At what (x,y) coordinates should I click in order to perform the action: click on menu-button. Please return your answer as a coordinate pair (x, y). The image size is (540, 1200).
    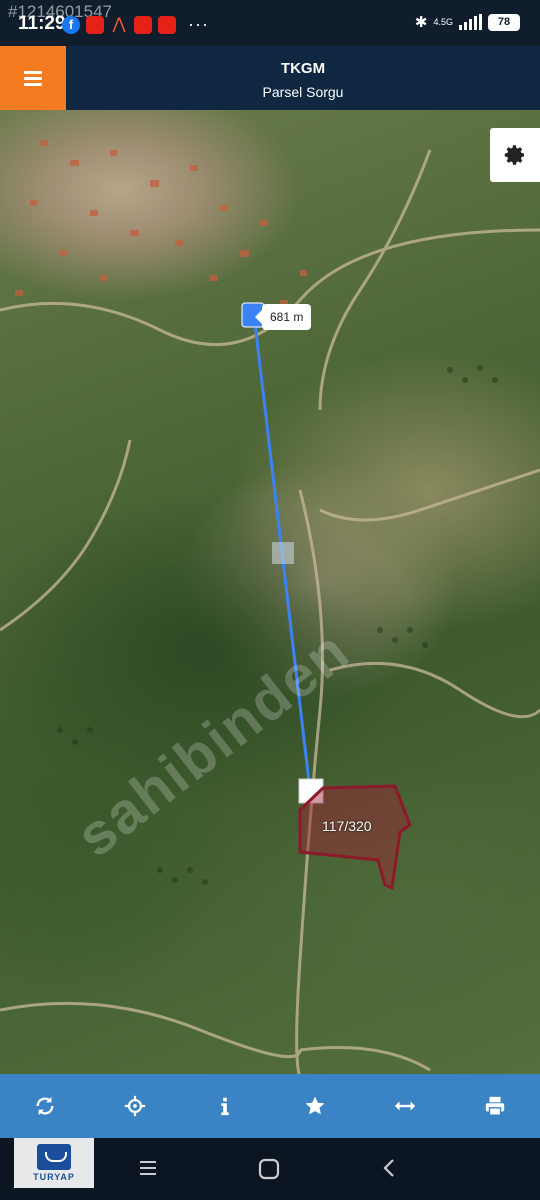
    Looking at the image, I should click on (33, 78).